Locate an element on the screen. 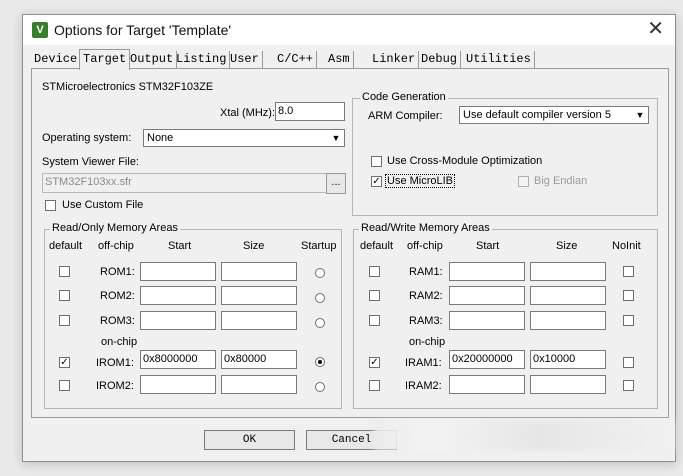 Image resolution: width=683 pixels, height=476 pixels. blurred-region is located at coordinates (524, 436).